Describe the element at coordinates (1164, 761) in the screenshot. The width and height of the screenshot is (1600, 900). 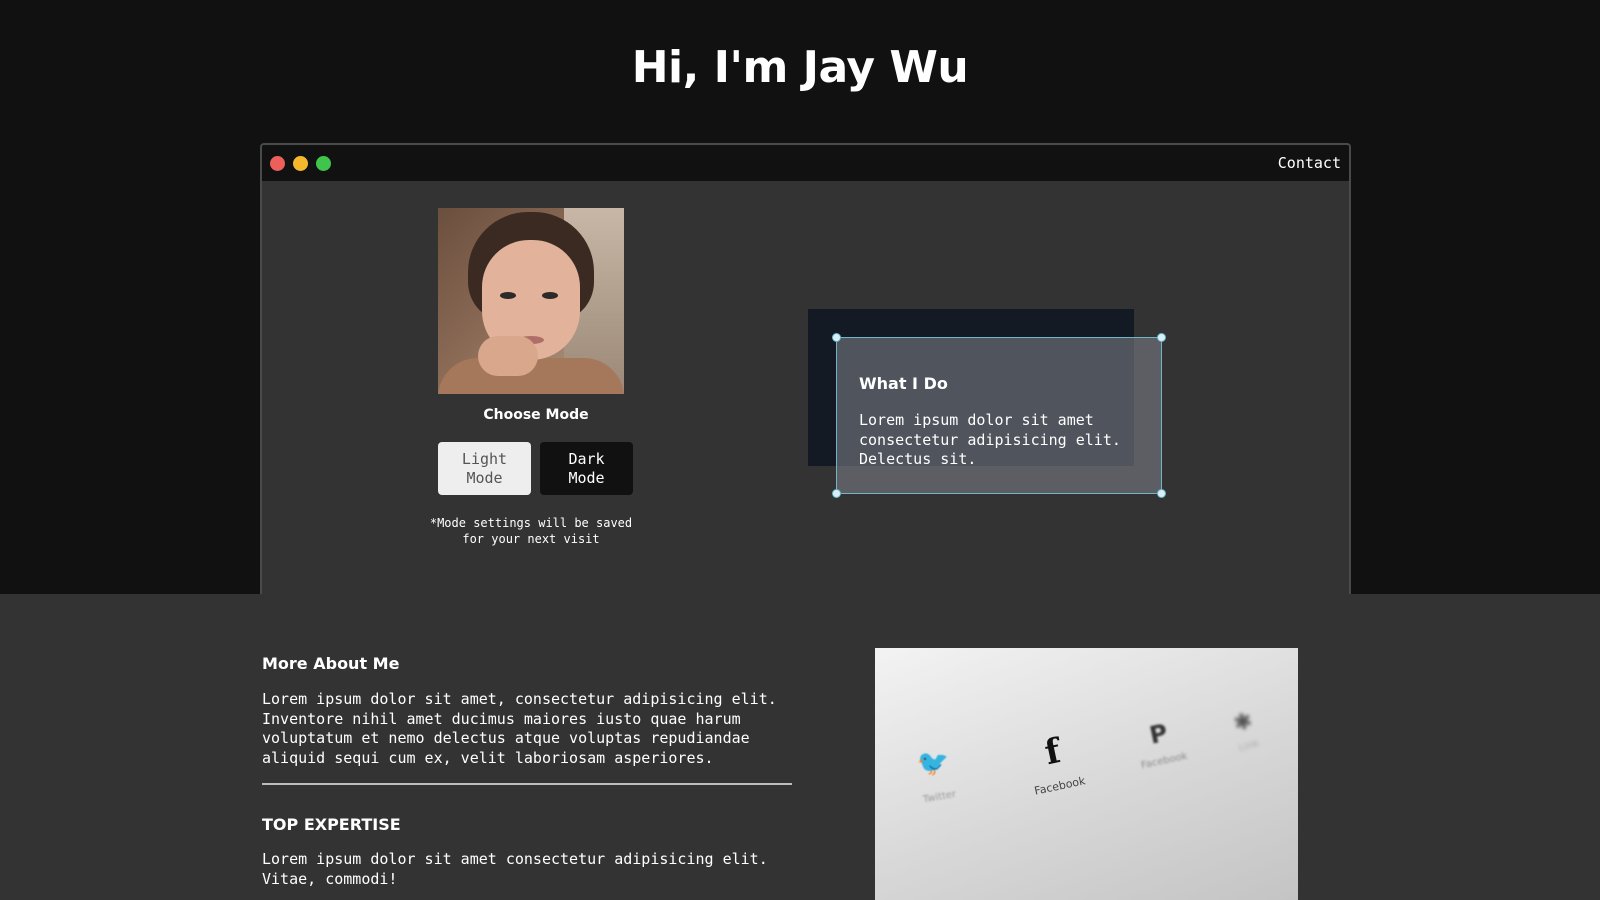
I see `pinterest-label: Facebook` at that location.